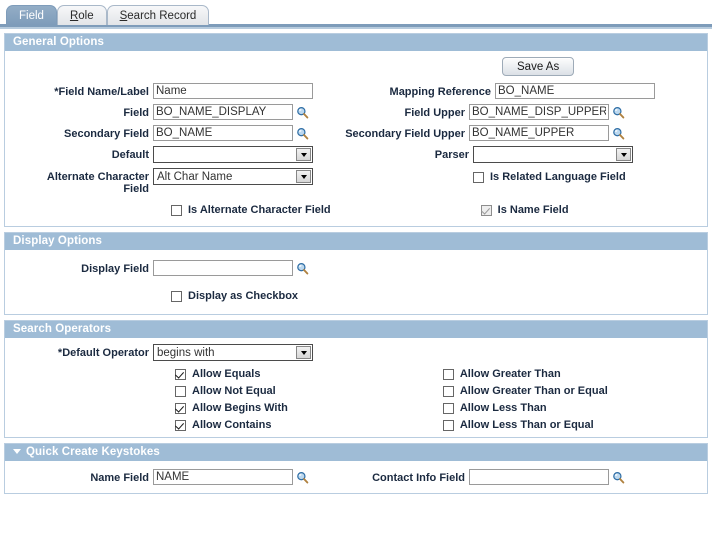  Describe the element at coordinates (356, 452) in the screenshot. I see `section-quick-create-header: Quick Create Keystokes` at that location.